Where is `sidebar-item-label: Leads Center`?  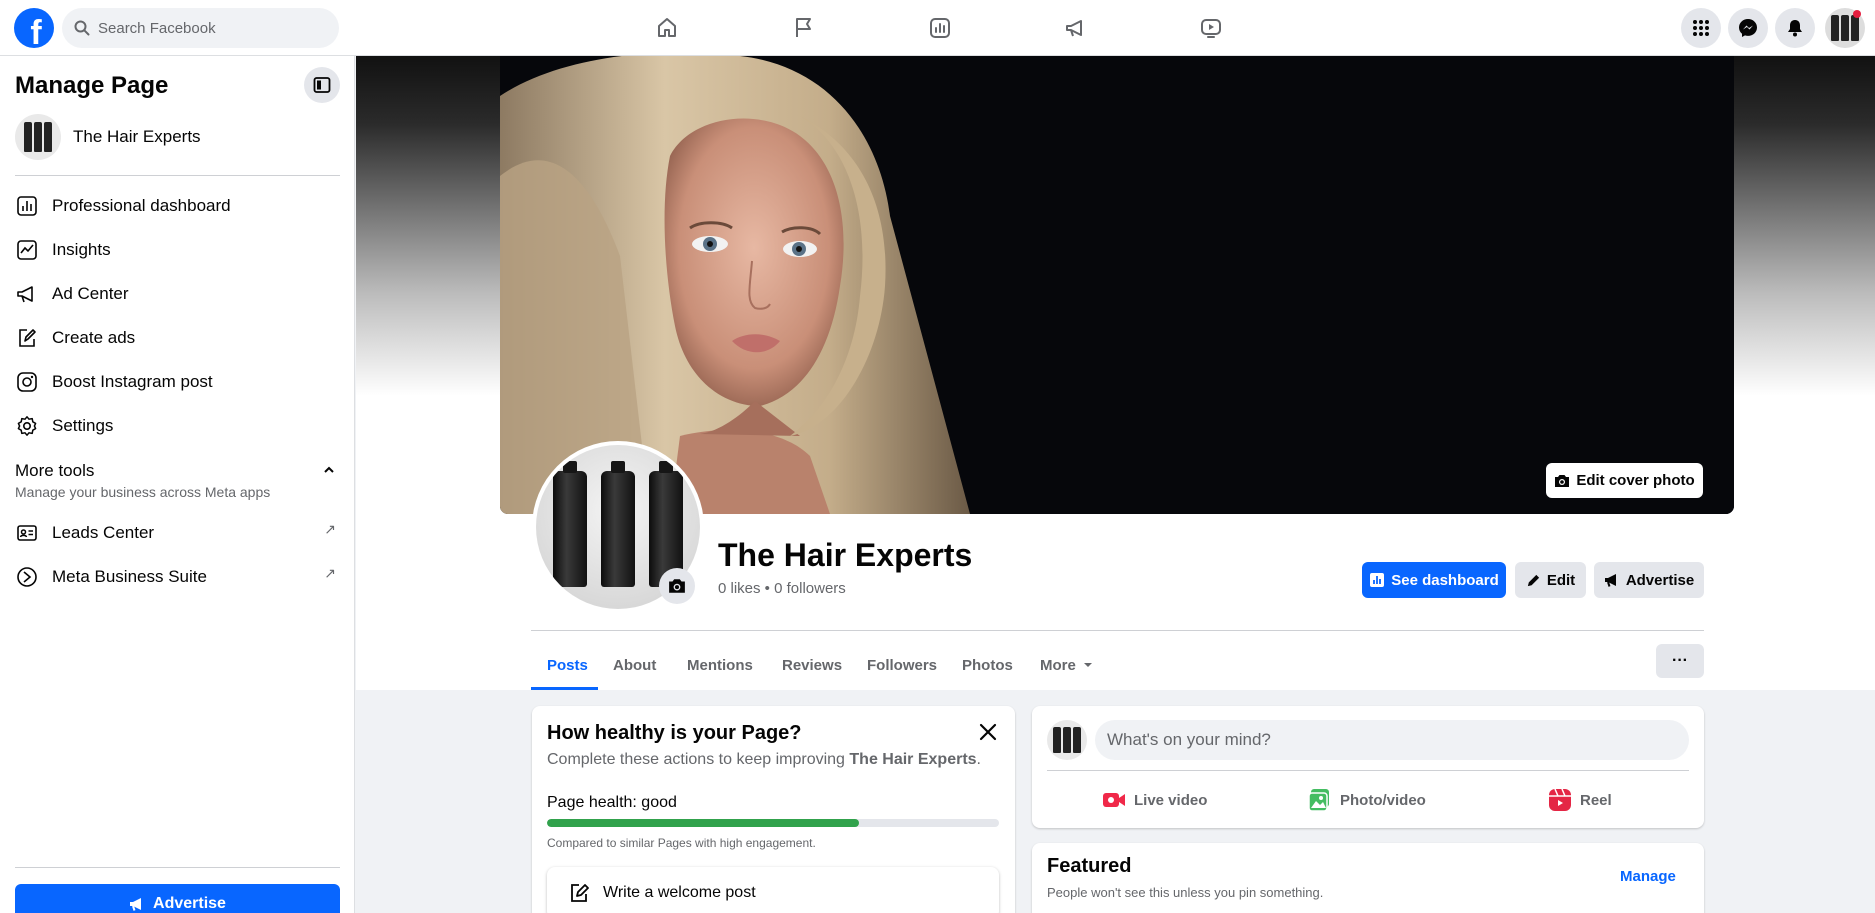
sidebar-item-label: Leads Center is located at coordinates (103, 532).